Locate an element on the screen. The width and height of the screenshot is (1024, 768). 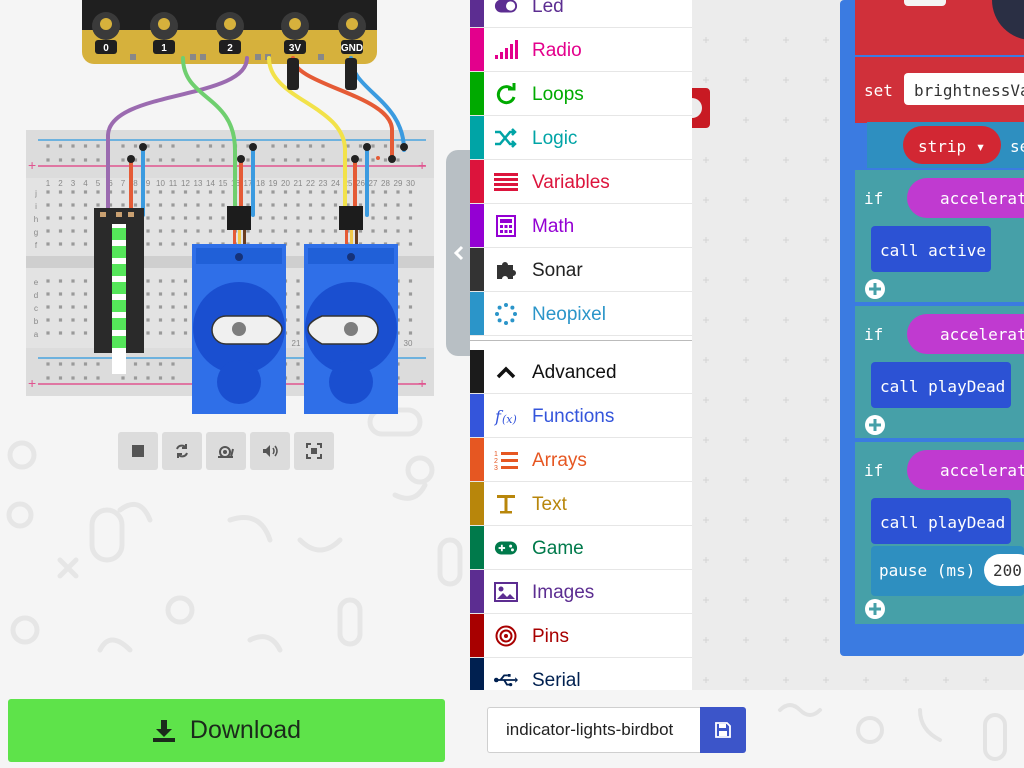
category-variables: Variables is located at coordinates (581, 182).